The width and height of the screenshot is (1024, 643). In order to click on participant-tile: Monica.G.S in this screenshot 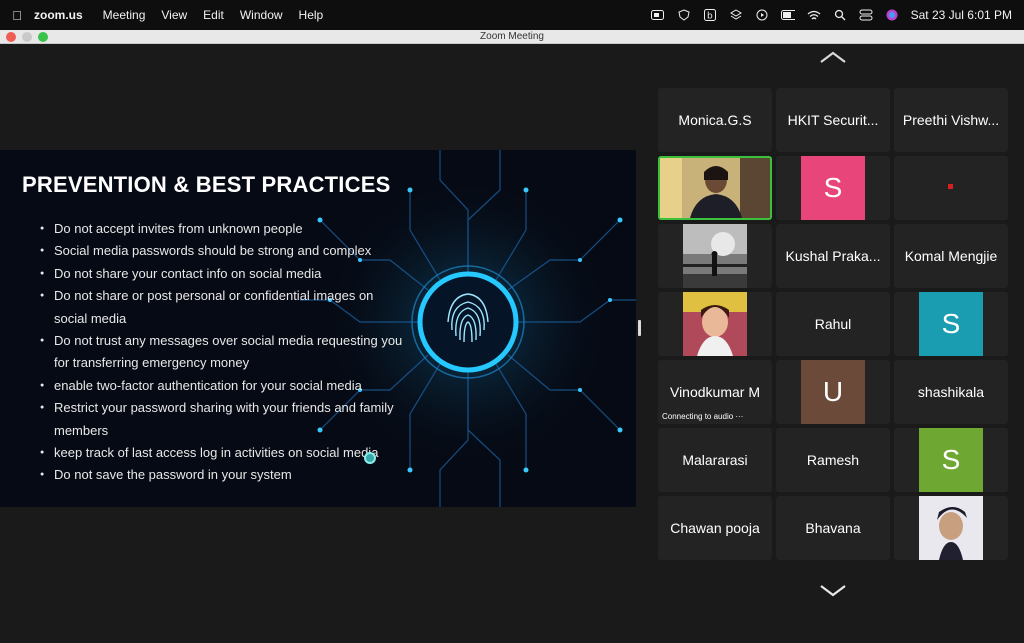, I will do `click(715, 120)`.